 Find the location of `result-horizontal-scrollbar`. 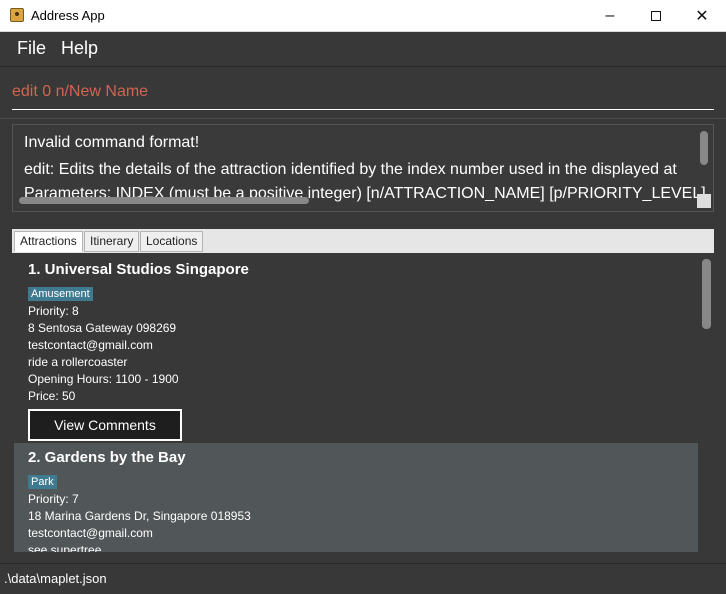

result-horizontal-scrollbar is located at coordinates (164, 200).